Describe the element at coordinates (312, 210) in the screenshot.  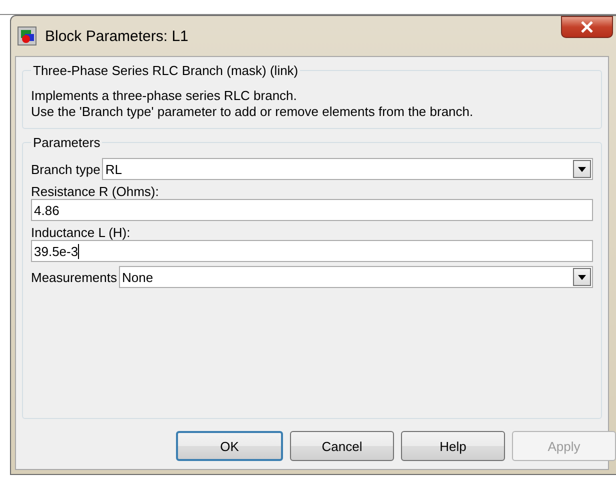
I see `input-field: 4.86` at that location.